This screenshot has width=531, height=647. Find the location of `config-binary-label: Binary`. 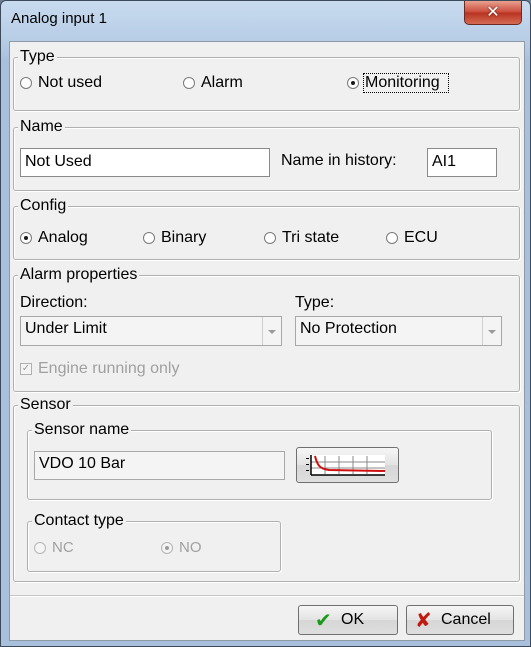

config-binary-label: Binary is located at coordinates (183, 238).